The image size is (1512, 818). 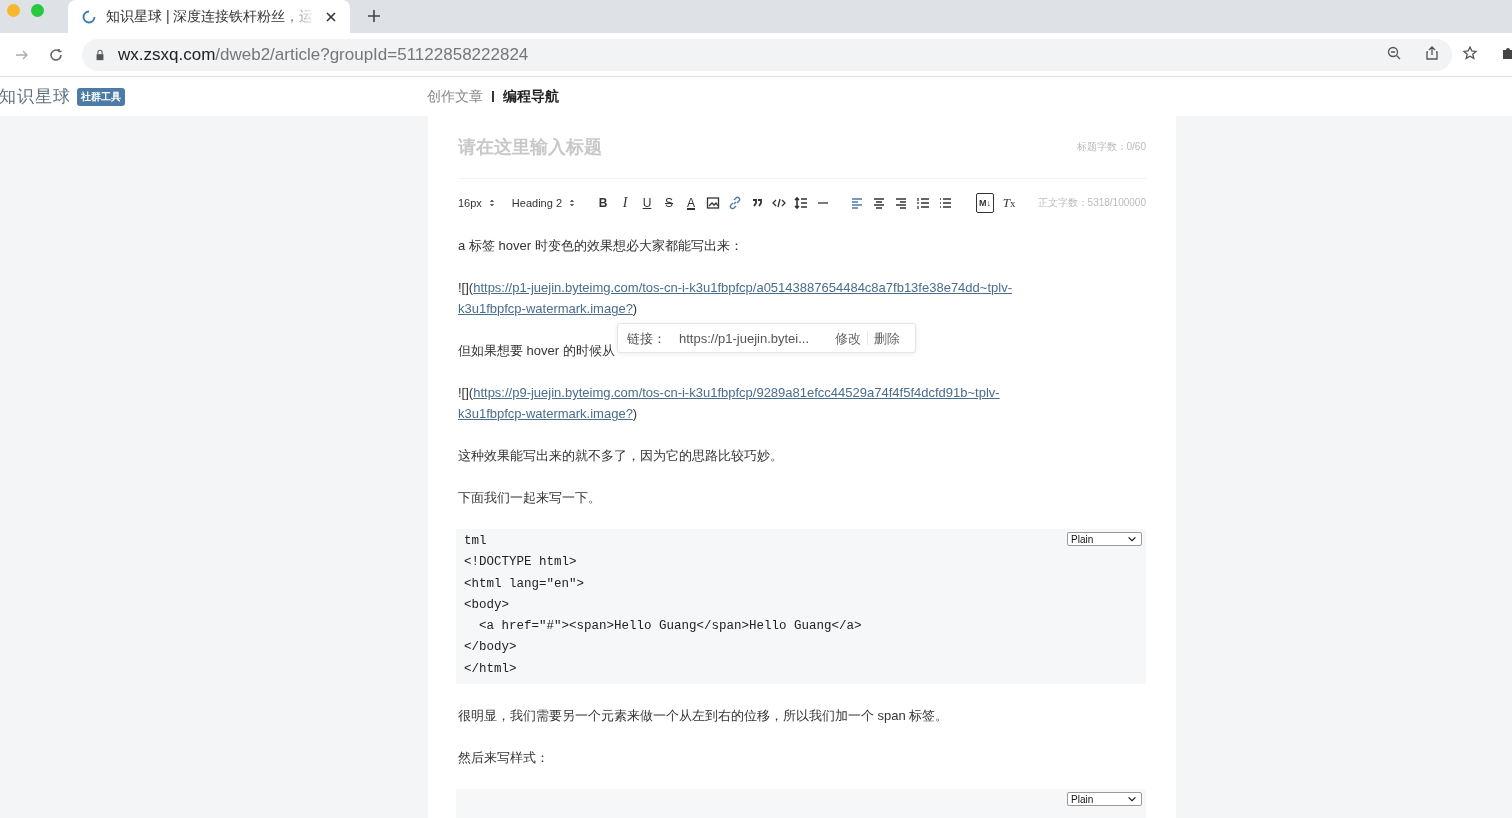 I want to click on new-tab-icon, so click(x=374, y=16).